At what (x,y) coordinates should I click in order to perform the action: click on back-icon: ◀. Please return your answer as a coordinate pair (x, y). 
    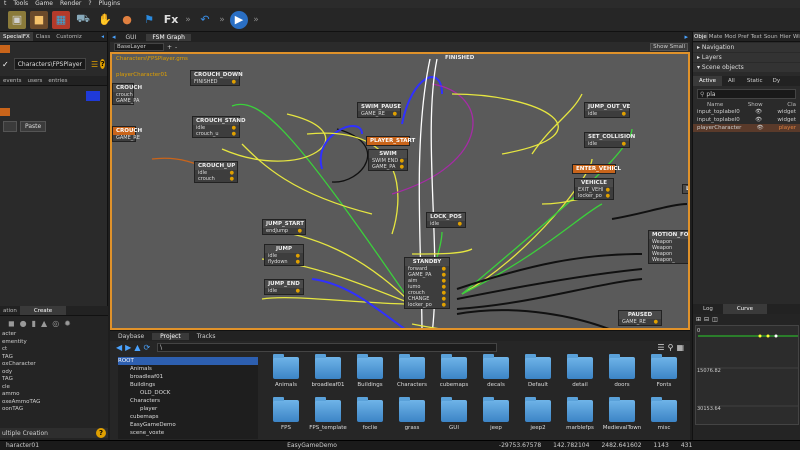
    Looking at the image, I should click on (119, 347).